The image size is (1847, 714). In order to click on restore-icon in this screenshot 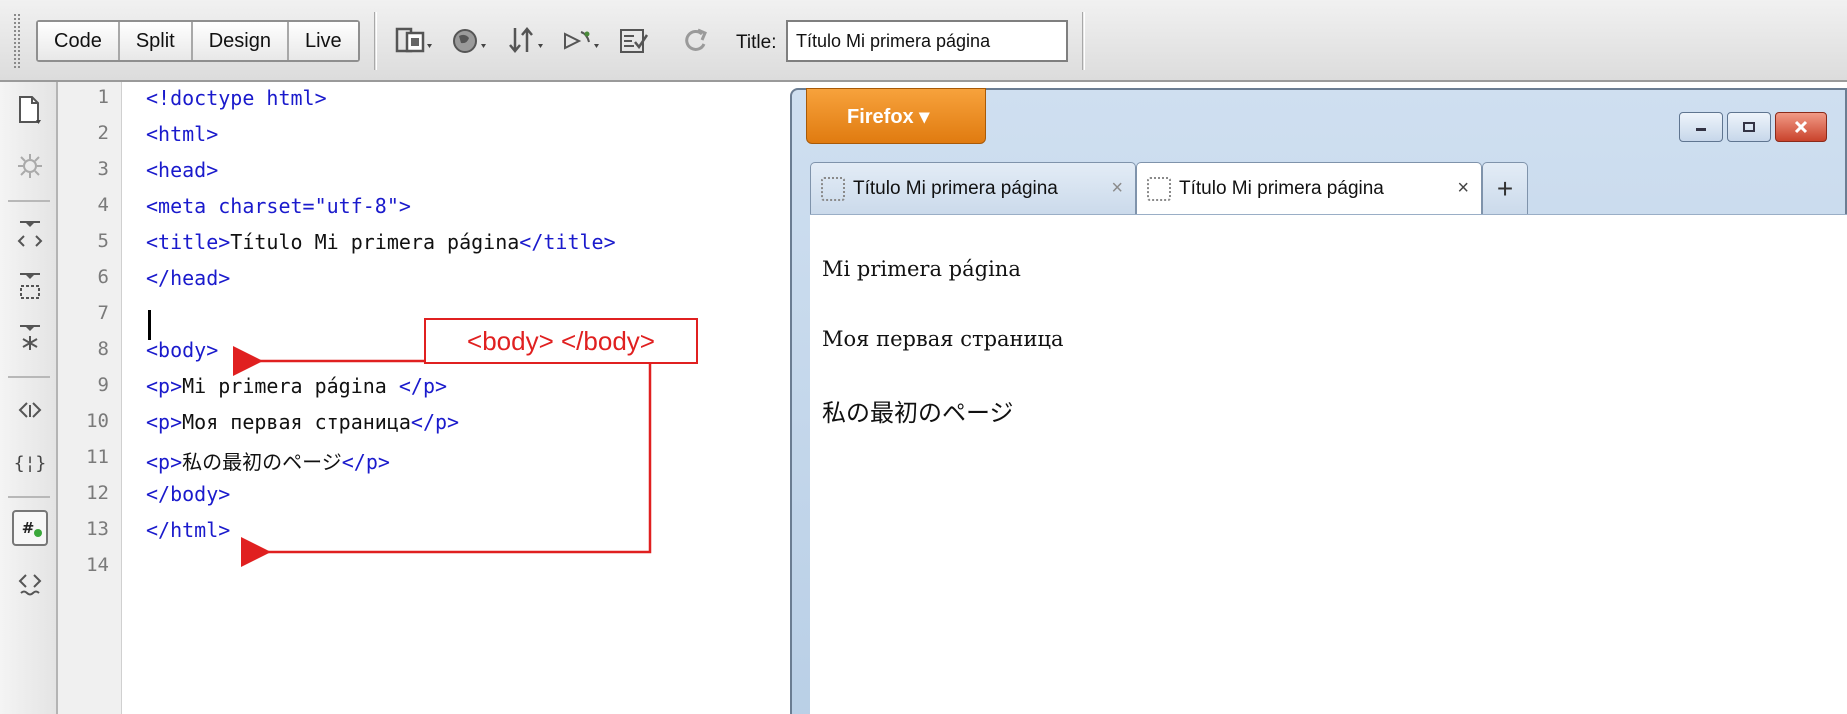, I will do `click(1749, 127)`.